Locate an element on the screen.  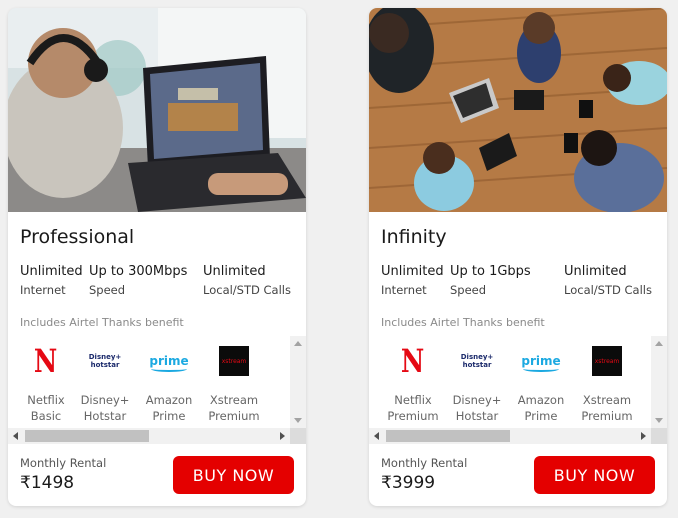
plan-title: Infinity is located at coordinates (414, 237).